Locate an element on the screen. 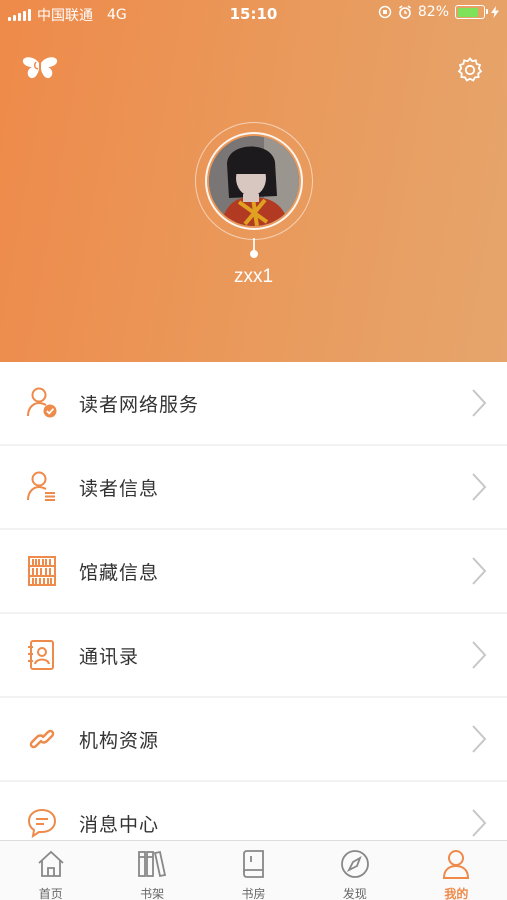 The height and width of the screenshot is (900, 507). contacts-icon is located at coordinates (41, 655).